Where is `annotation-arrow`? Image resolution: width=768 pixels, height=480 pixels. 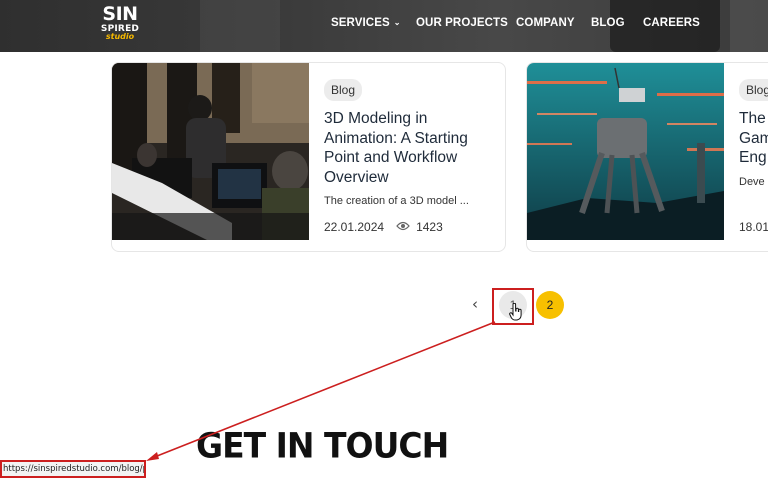 annotation-arrow is located at coordinates (321, 391).